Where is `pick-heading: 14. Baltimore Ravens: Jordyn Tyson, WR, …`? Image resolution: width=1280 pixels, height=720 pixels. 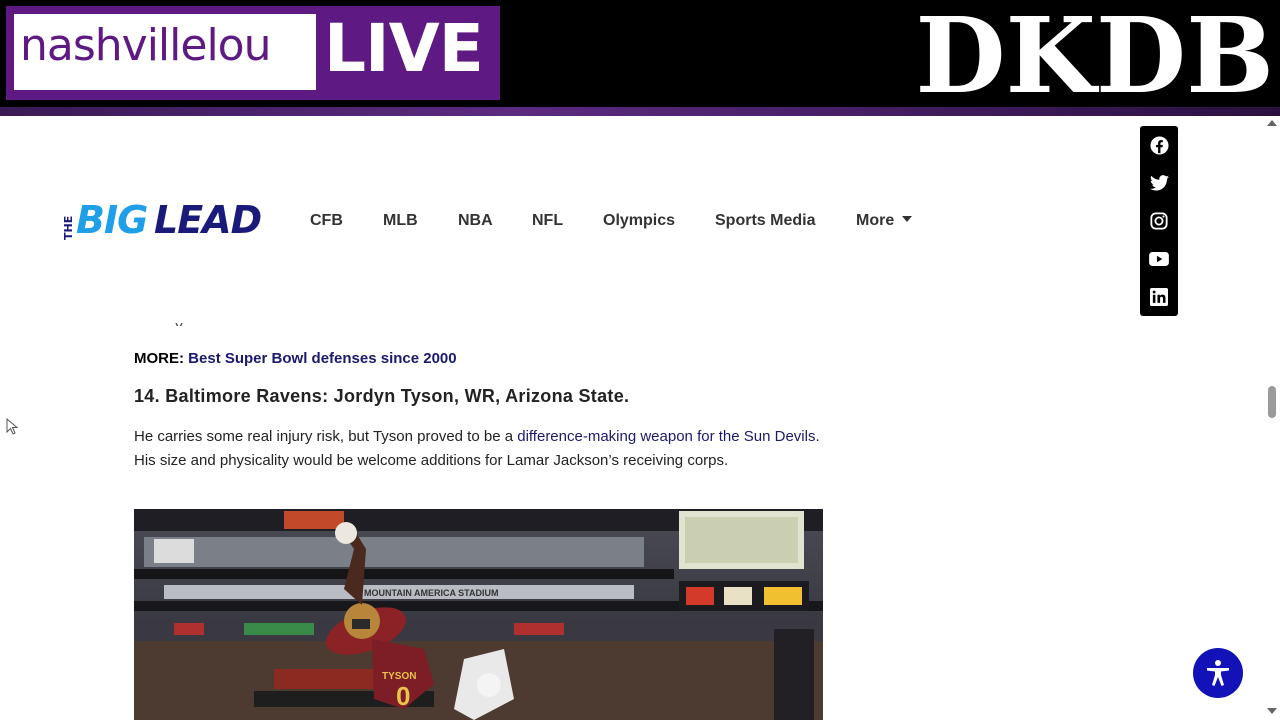 pick-heading: 14. Baltimore Ravens: Jordyn Tyson, WR, … is located at coordinates (382, 396).